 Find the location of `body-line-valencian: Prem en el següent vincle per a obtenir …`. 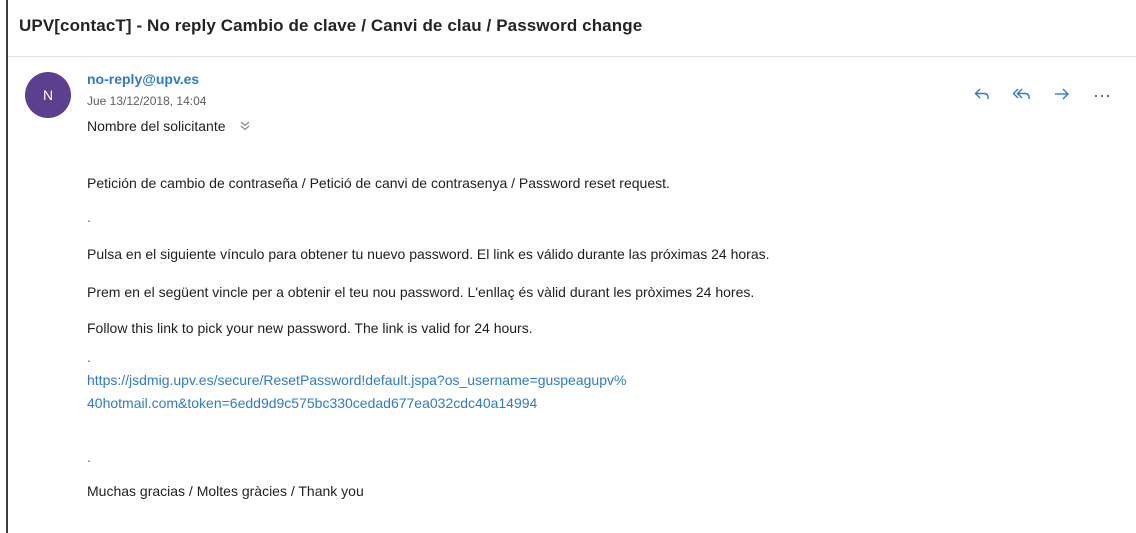

body-line-valencian: Prem en el següent vincle per a obtenir … is located at coordinates (421, 292).